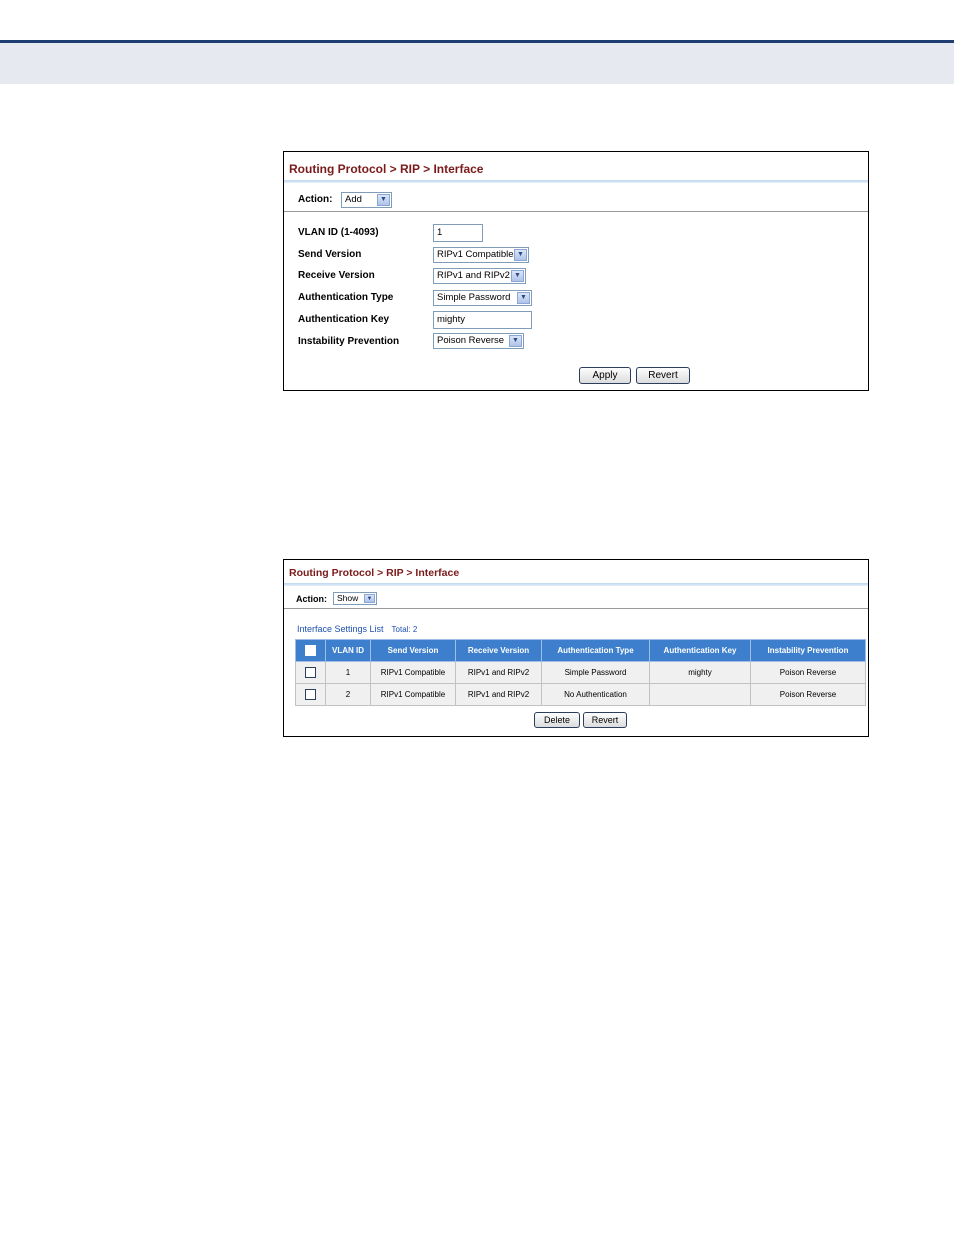  Describe the element at coordinates (366, 200) in the screenshot. I see `action-select: Add ▼` at that location.